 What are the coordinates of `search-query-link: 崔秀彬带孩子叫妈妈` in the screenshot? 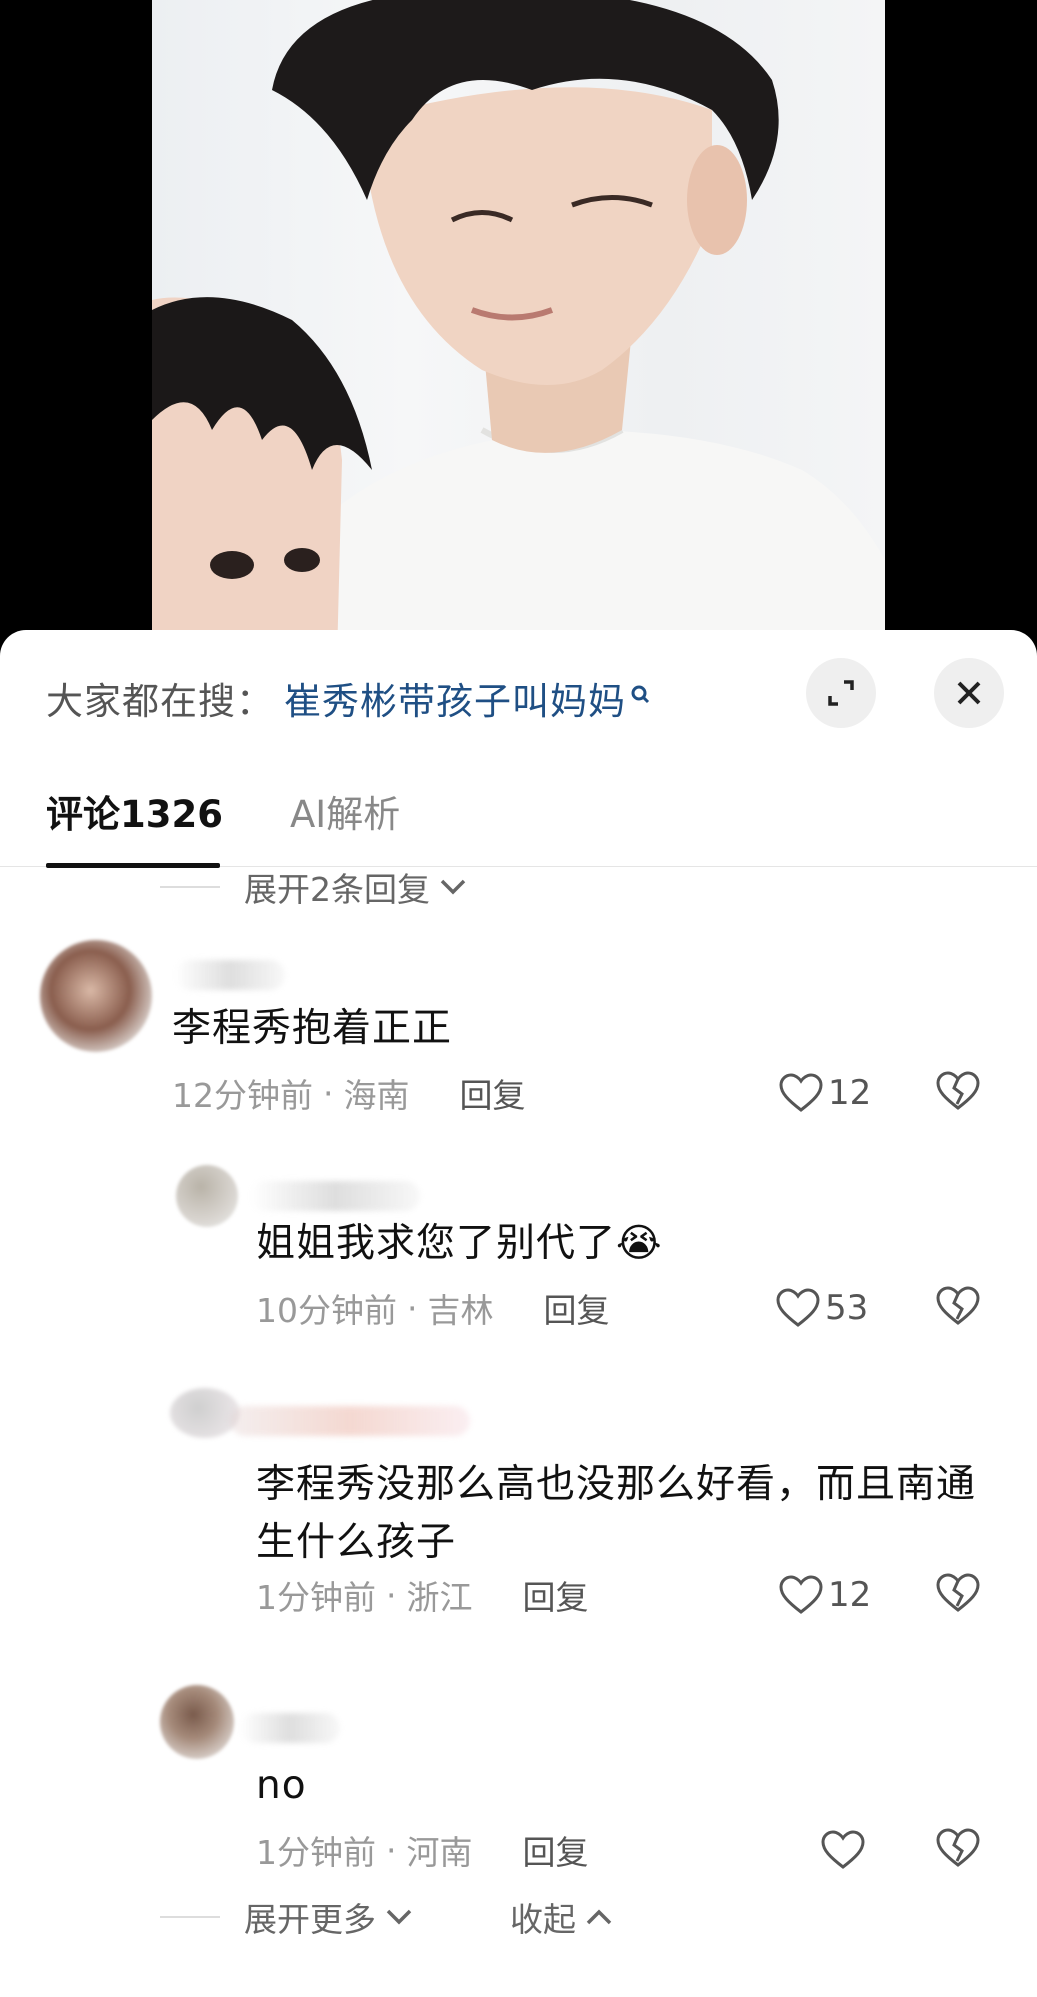 It's located at (455, 698).